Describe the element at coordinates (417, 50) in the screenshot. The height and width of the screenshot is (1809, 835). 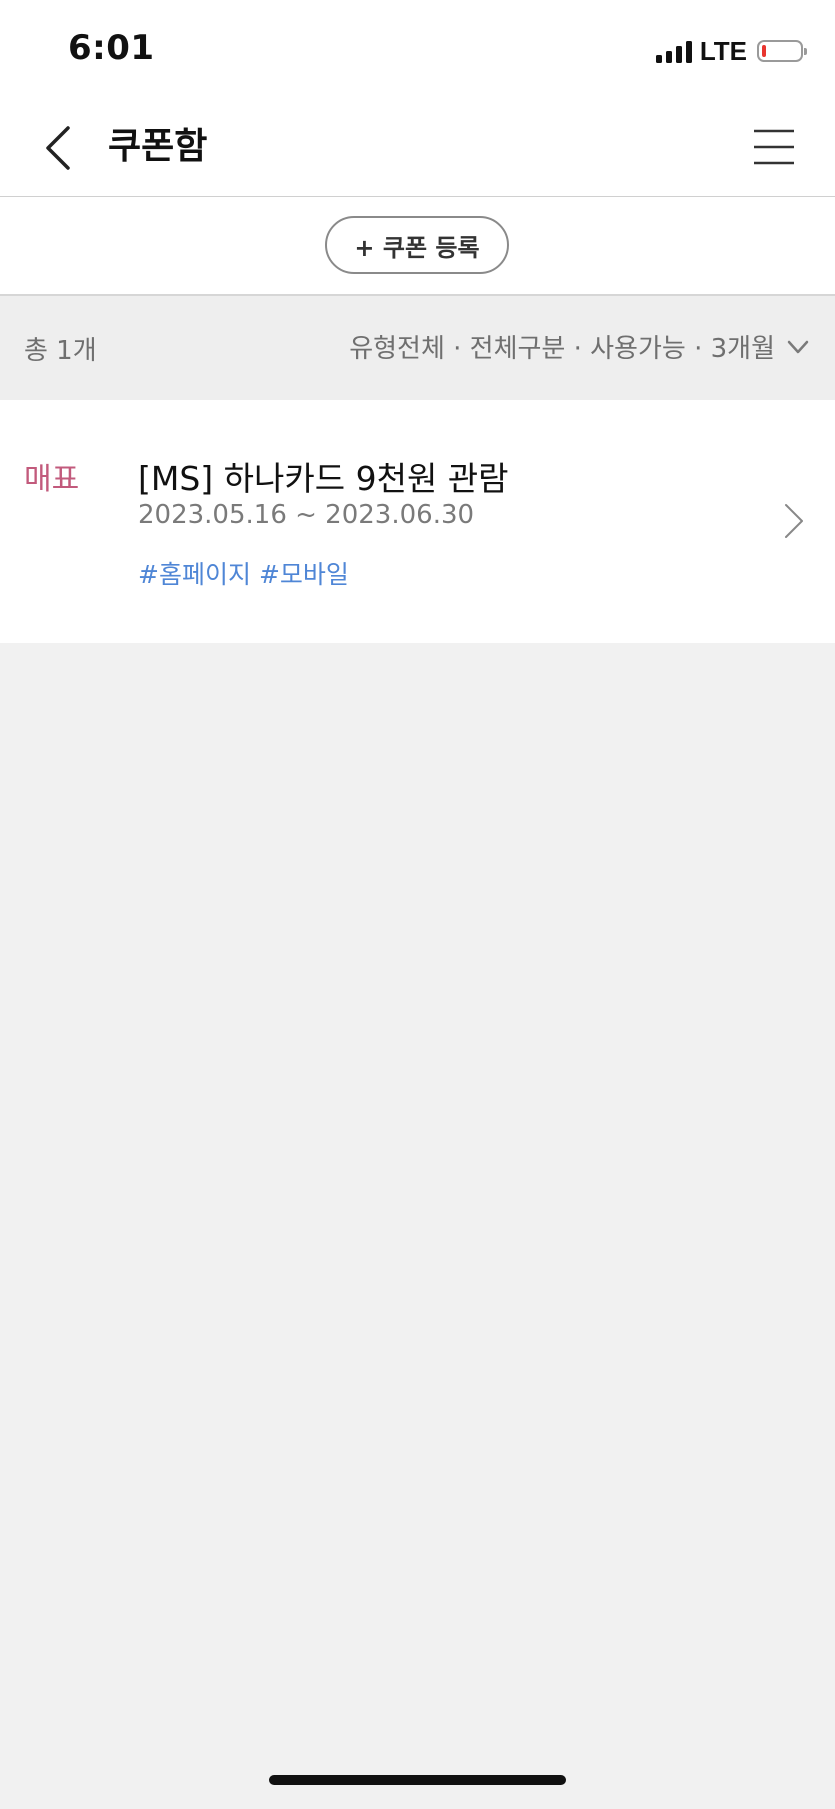
I see `status-bar: 6:01 LTE` at that location.